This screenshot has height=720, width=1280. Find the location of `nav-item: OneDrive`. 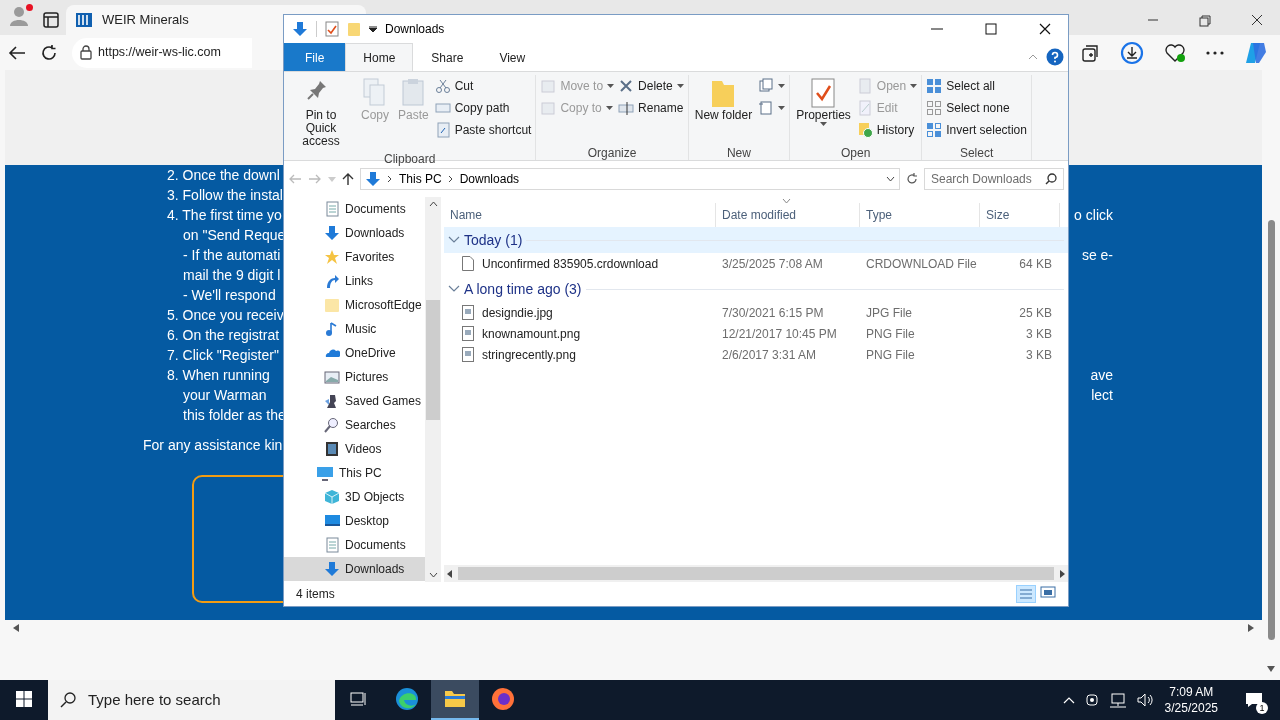

nav-item: OneDrive is located at coordinates (354, 353).